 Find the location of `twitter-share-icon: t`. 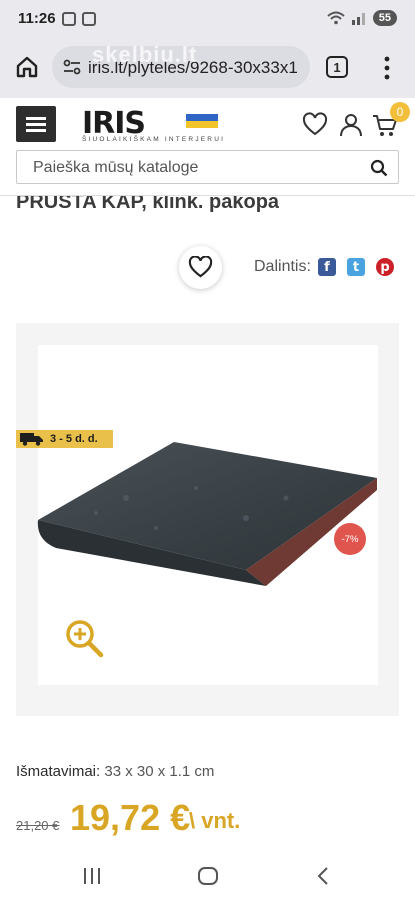

twitter-share-icon: t is located at coordinates (356, 267).